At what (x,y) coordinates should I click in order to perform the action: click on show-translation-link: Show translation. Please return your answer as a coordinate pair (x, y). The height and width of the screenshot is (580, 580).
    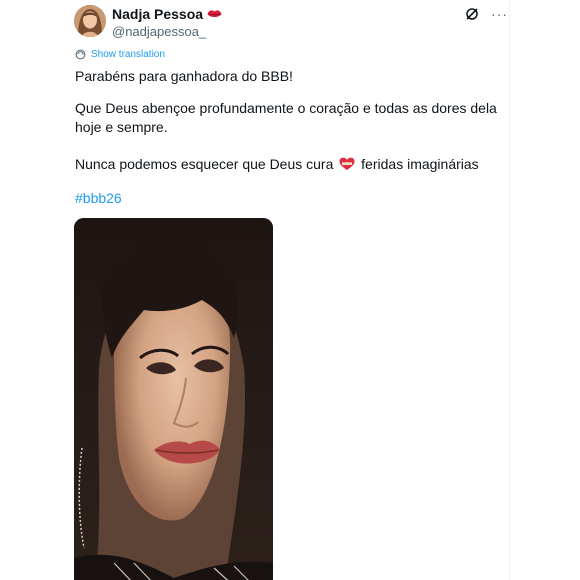
    Looking at the image, I should click on (120, 54).